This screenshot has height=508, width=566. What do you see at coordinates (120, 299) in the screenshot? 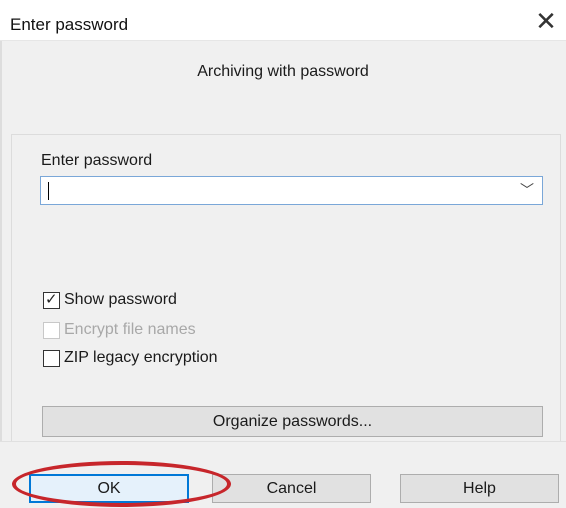
I see `show-password-label: Show password` at bounding box center [120, 299].